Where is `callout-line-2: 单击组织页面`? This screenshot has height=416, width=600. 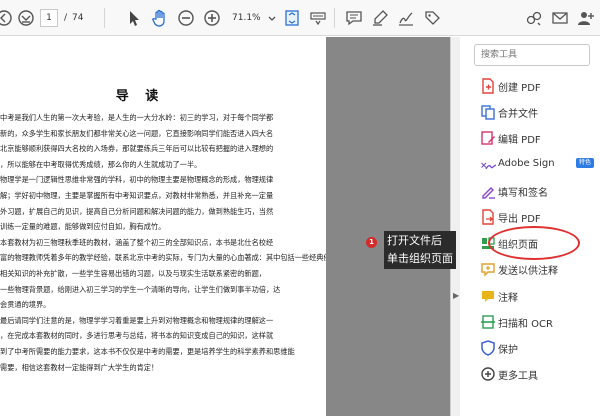
callout-line-2: 单击组织页面 is located at coordinates (420, 258).